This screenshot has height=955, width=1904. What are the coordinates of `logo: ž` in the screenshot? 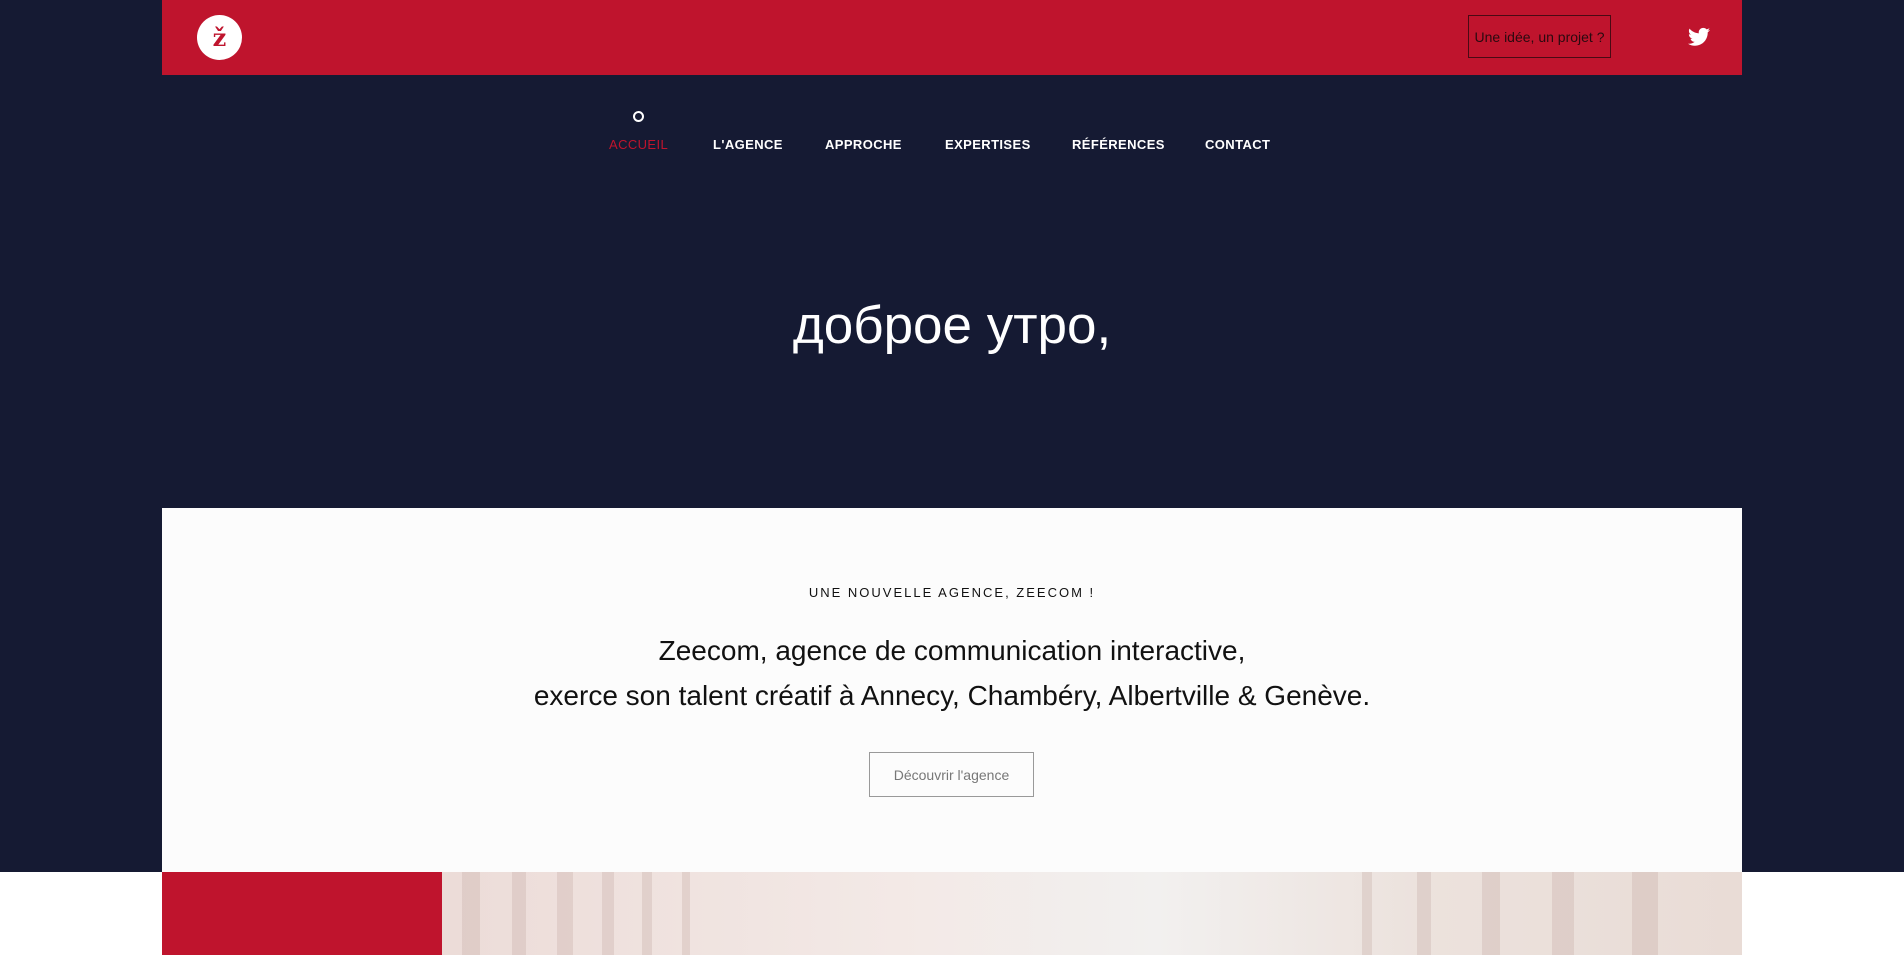 It's located at (219, 37).